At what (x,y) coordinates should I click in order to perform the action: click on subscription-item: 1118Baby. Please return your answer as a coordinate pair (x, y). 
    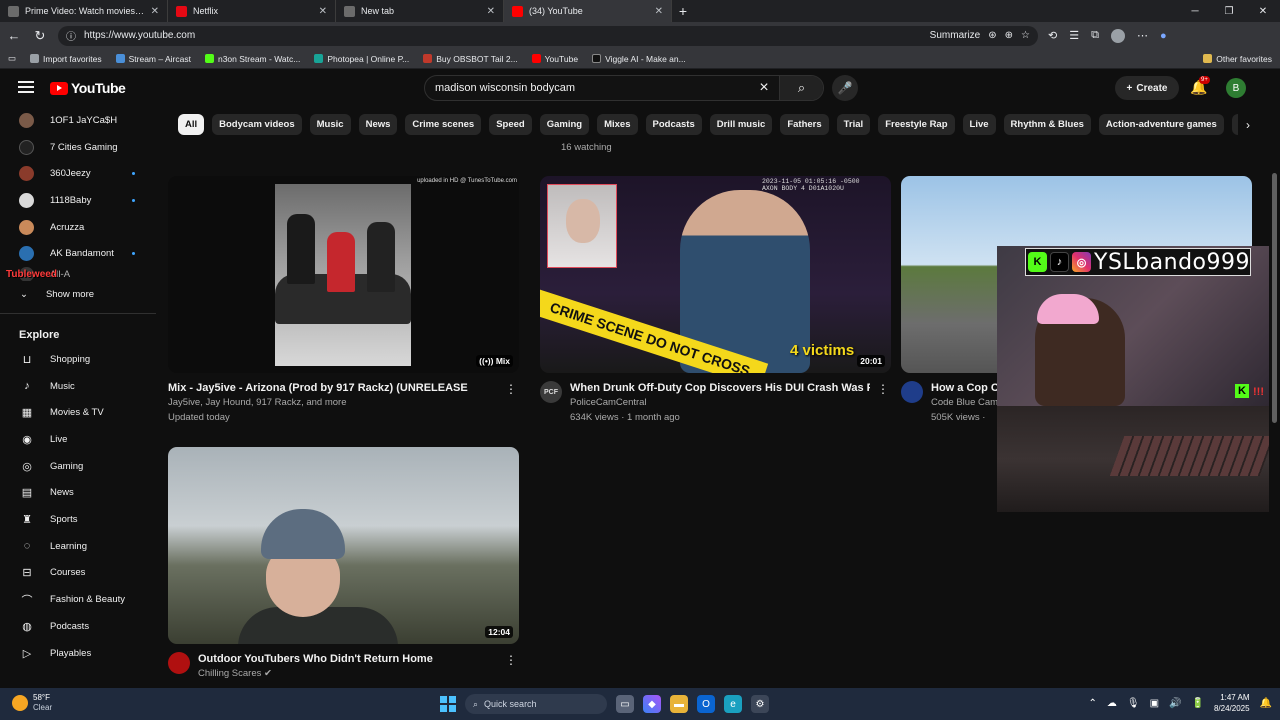
    Looking at the image, I should click on (78, 200).